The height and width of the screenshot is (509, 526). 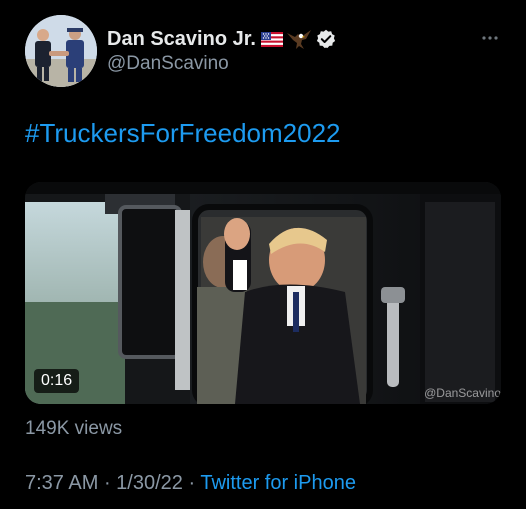 I want to click on tweet-time: 7:37 AM, so click(x=61, y=483).